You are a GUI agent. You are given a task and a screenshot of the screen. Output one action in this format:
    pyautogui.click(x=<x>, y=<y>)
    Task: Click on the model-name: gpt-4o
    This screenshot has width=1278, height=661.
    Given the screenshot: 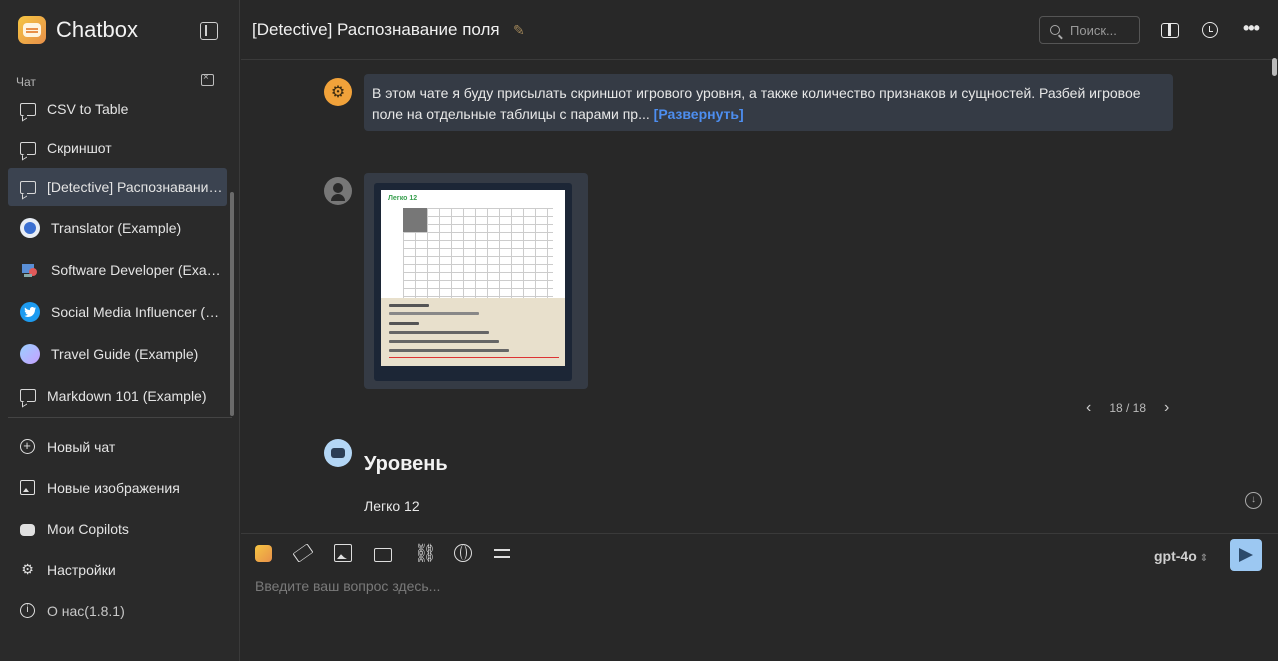 What is the action you would take?
    pyautogui.click(x=1175, y=556)
    